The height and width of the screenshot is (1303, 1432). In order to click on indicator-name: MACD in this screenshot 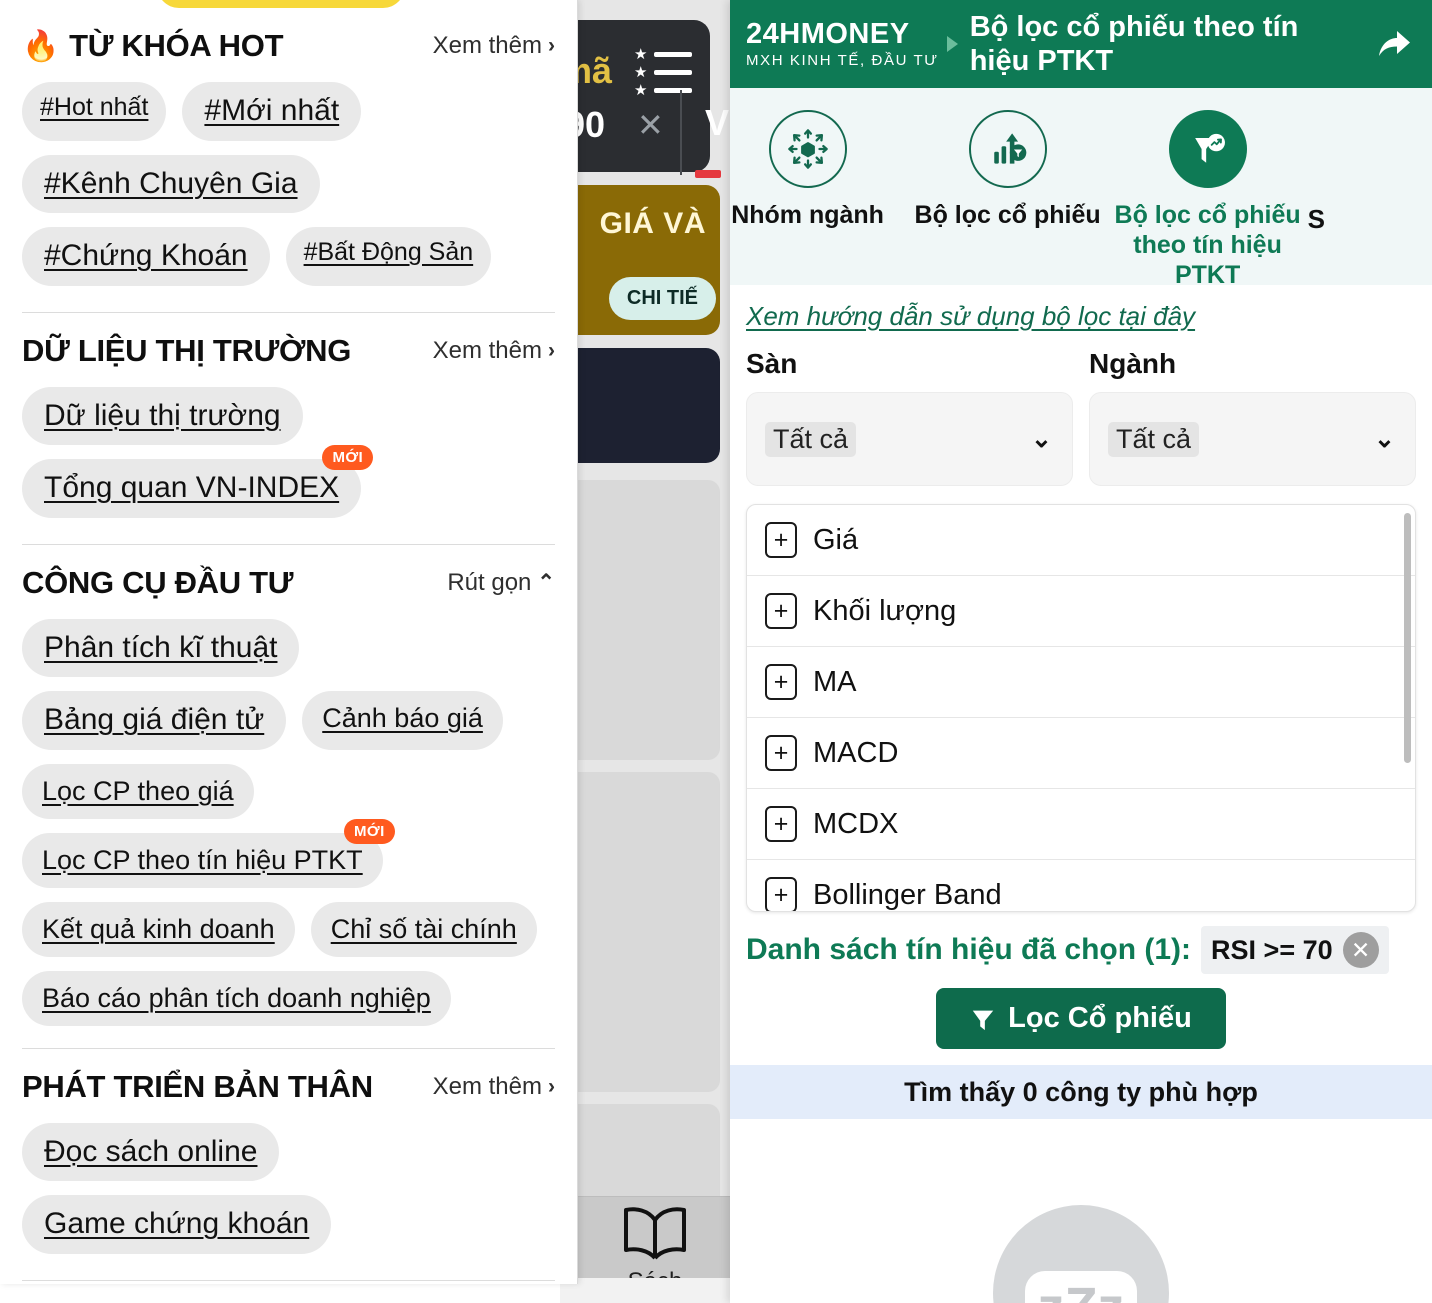, I will do `click(856, 752)`.